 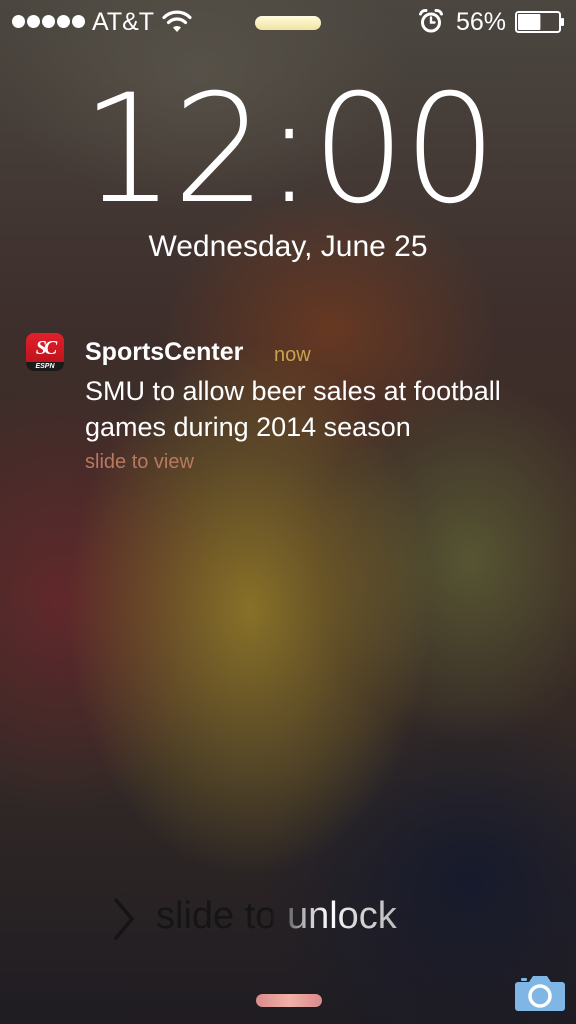 What do you see at coordinates (276, 916) in the screenshot?
I see `slide-to-unlock-label: slide to unlock` at bounding box center [276, 916].